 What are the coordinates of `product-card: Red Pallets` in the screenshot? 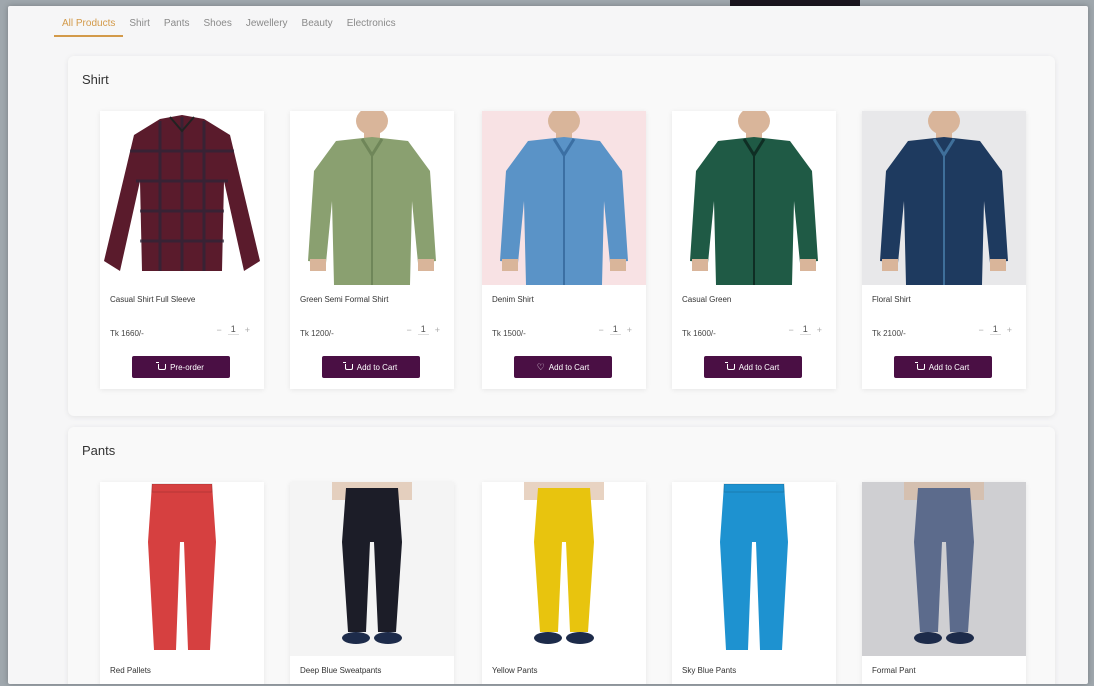 It's located at (182, 583).